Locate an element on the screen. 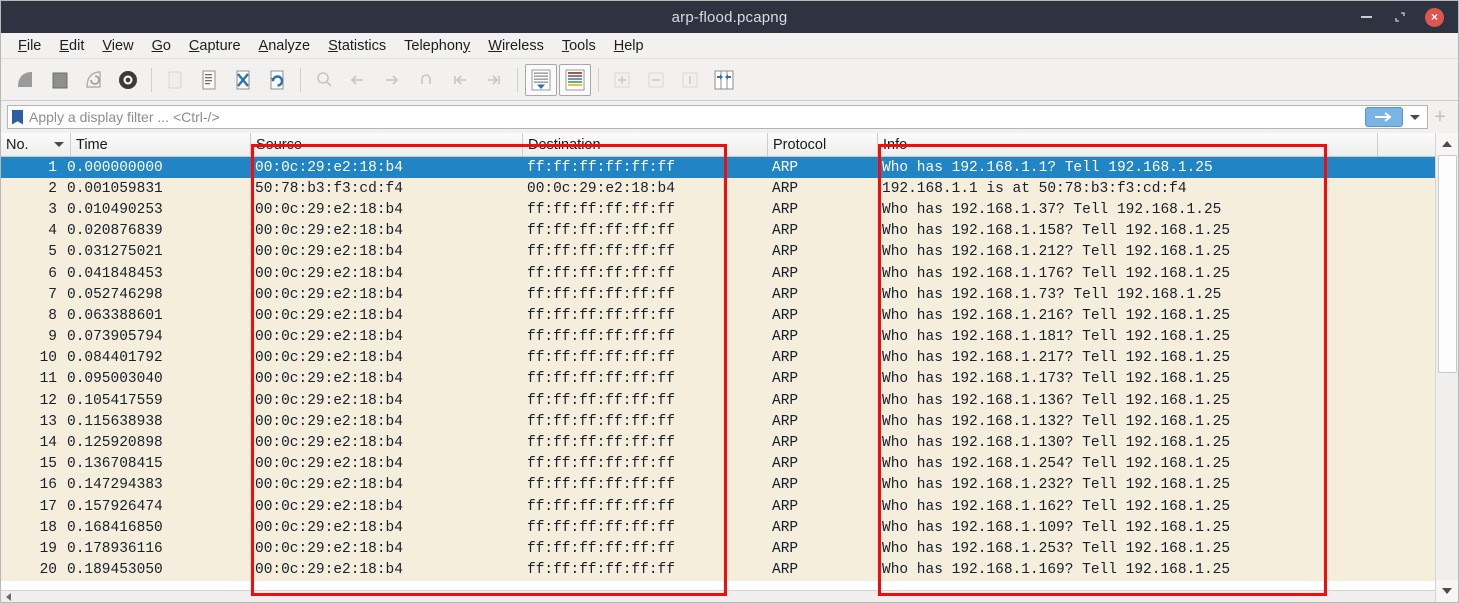 The image size is (1459, 603). scroll-thumb is located at coordinates (1447, 264).